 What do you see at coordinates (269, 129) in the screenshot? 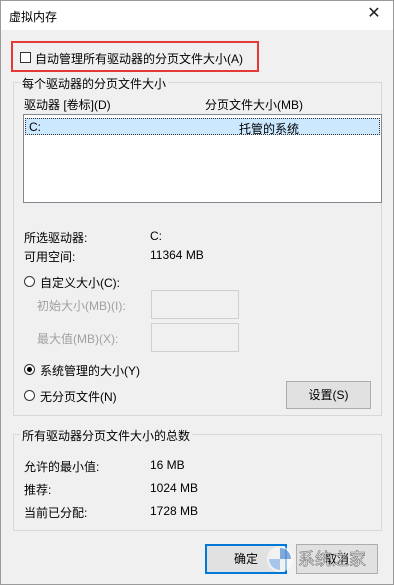
I see `list-item-size: 托管的系统` at bounding box center [269, 129].